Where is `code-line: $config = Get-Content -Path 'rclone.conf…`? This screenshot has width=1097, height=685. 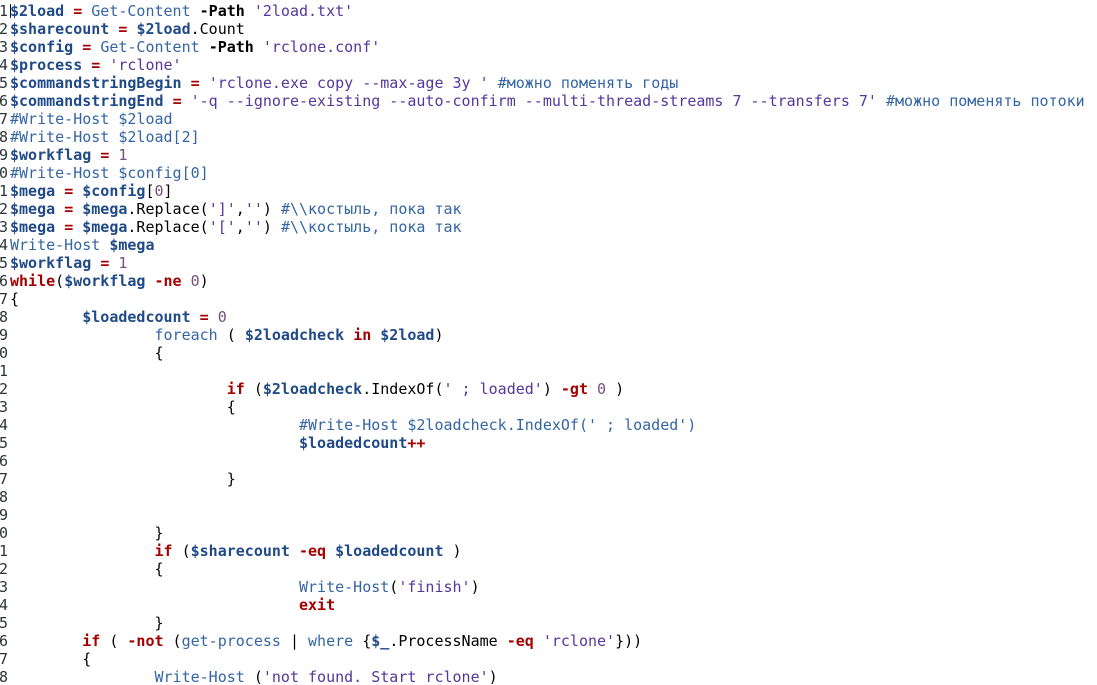
code-line: $config = Get-Content -Path 'rclone.conf… is located at coordinates (553, 47).